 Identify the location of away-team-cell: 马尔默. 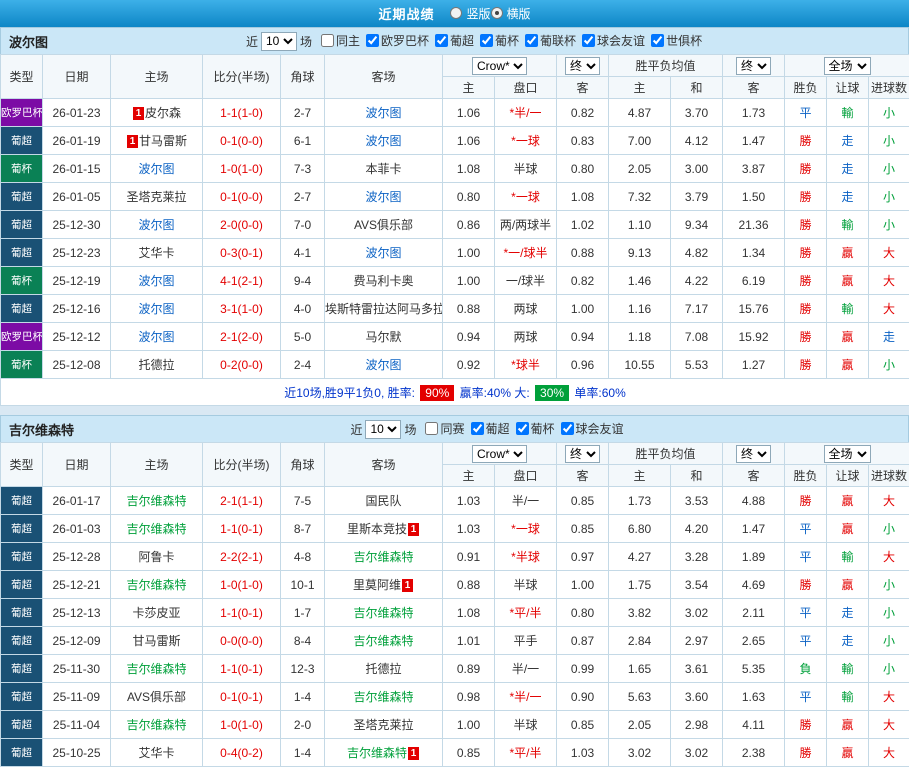
(384, 337).